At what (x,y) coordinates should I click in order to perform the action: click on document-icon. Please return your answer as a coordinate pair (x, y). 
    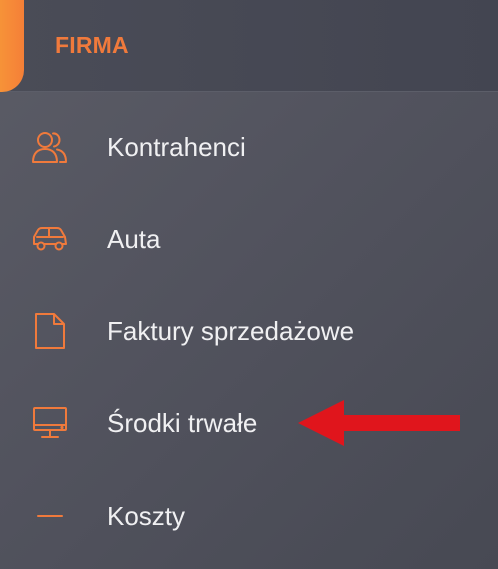
    Looking at the image, I should click on (50, 331).